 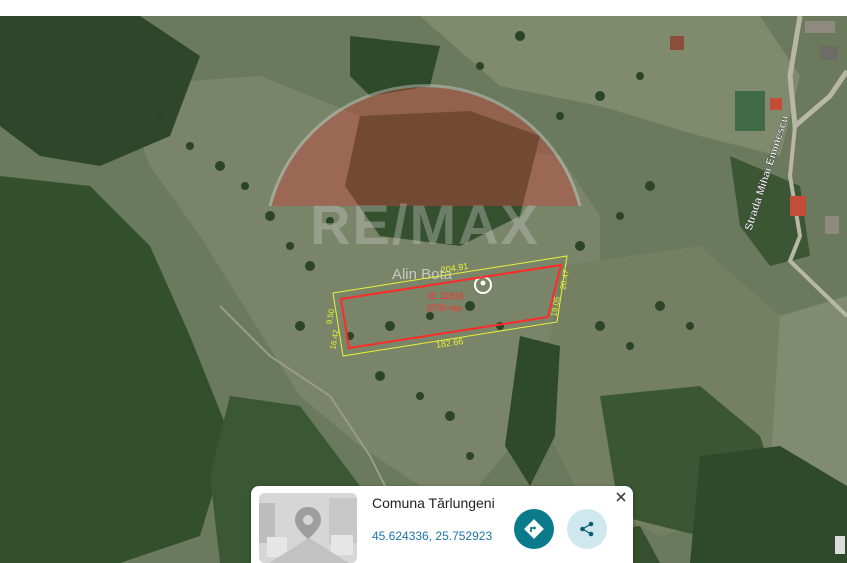 What do you see at coordinates (433, 503) in the screenshot?
I see `place-title: Comuna Tărlungeni` at bounding box center [433, 503].